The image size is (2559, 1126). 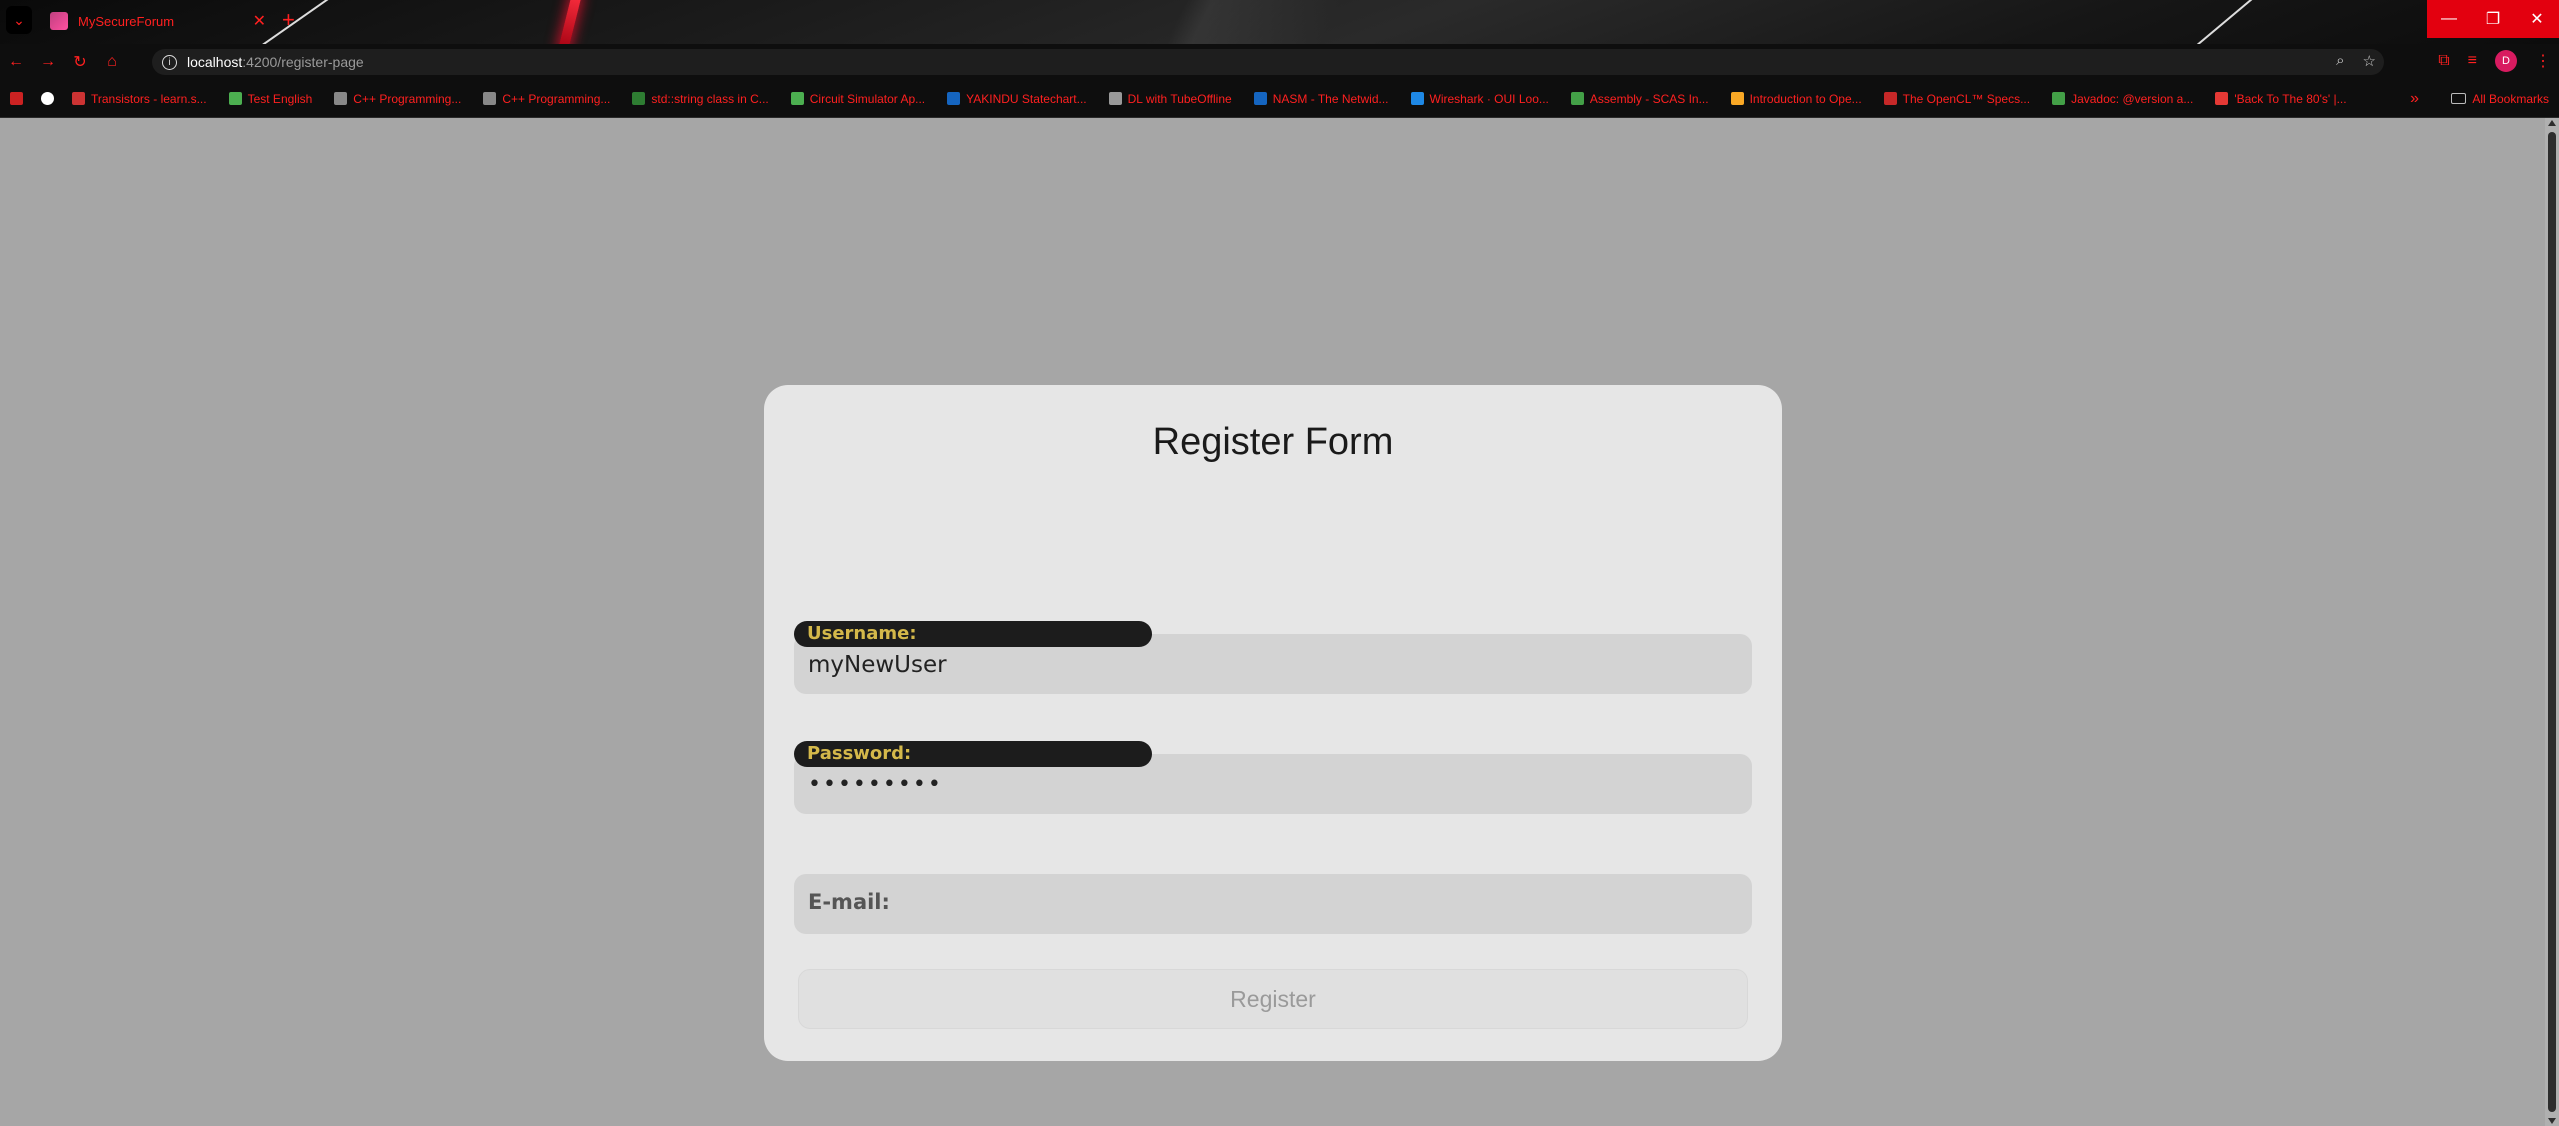 I want to click on page-scrollbar, so click(x=2552, y=622).